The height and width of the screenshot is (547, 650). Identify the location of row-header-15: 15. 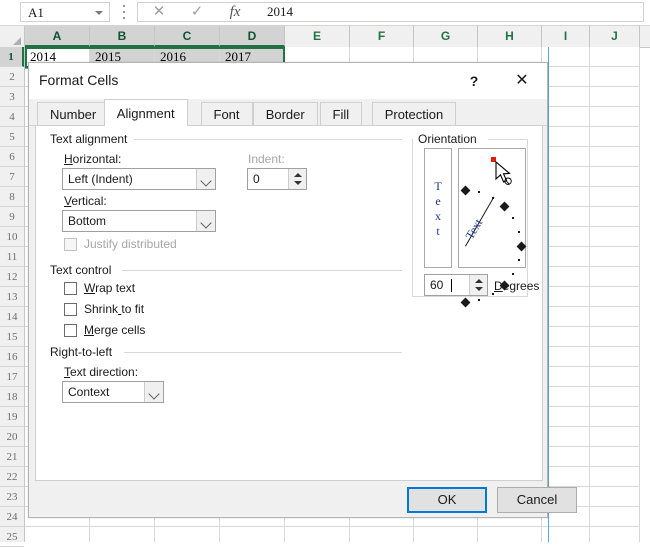
(12, 337).